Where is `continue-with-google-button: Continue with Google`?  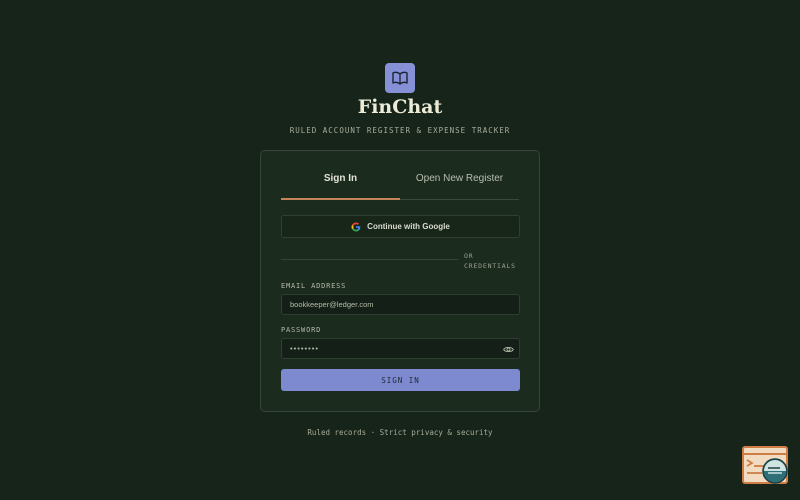
continue-with-google-button: Continue with Google is located at coordinates (400, 226).